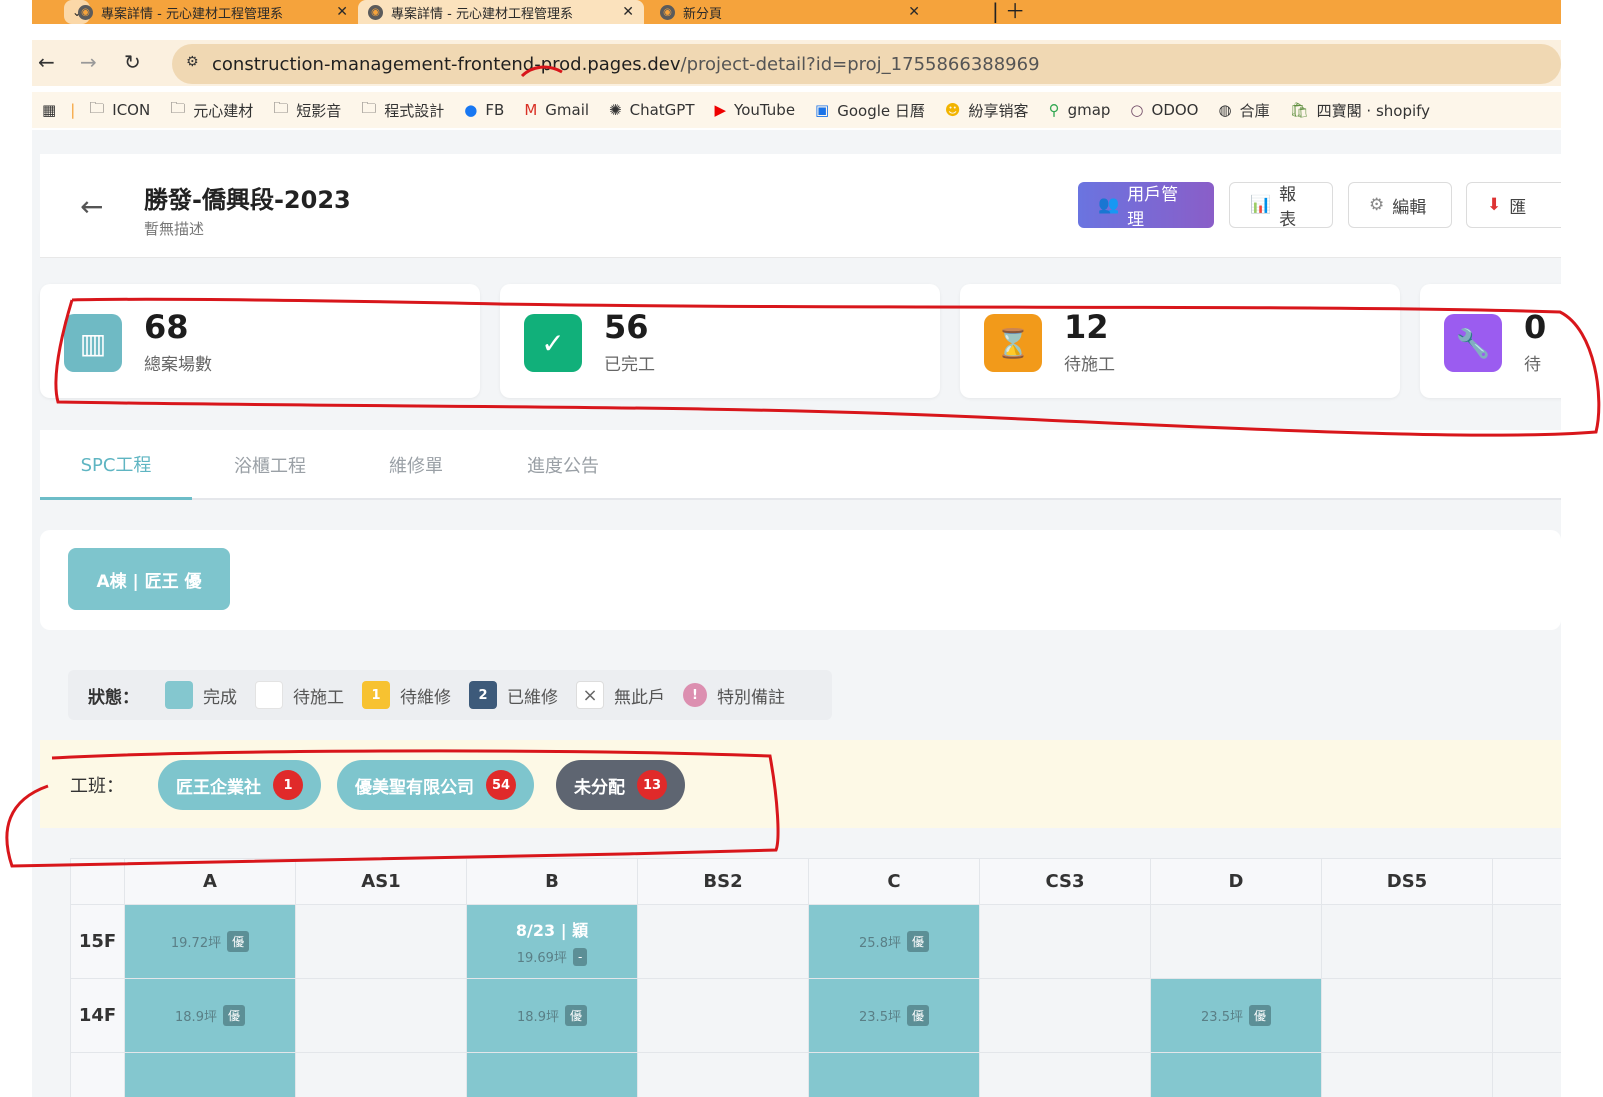 The height and width of the screenshot is (1097, 1603). What do you see at coordinates (556, 110) in the screenshot?
I see `bookmark-gmail: M Gmail` at bounding box center [556, 110].